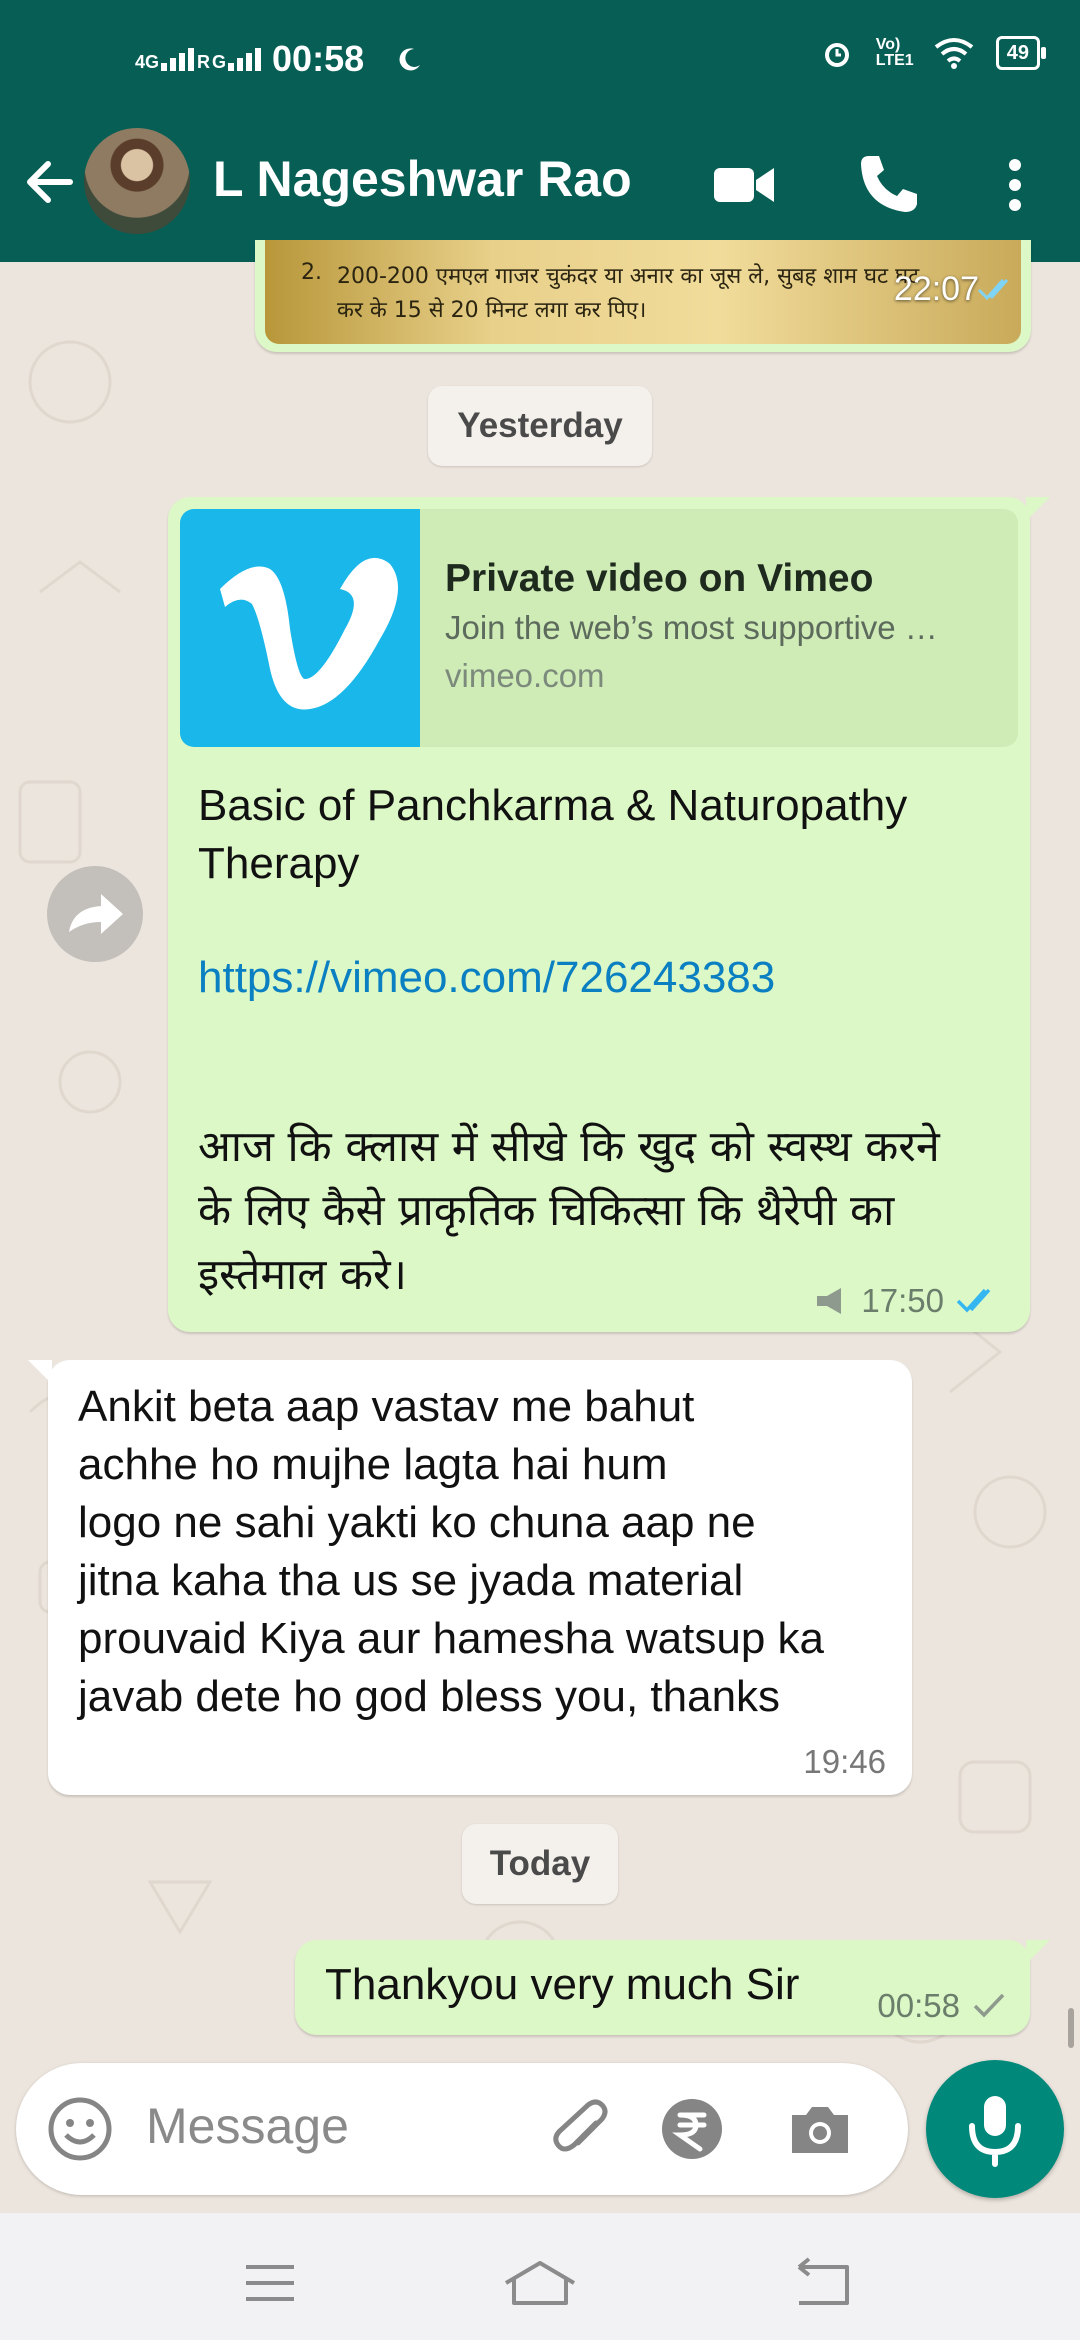  I want to click on message-input-bar: Message, so click(462, 2129).